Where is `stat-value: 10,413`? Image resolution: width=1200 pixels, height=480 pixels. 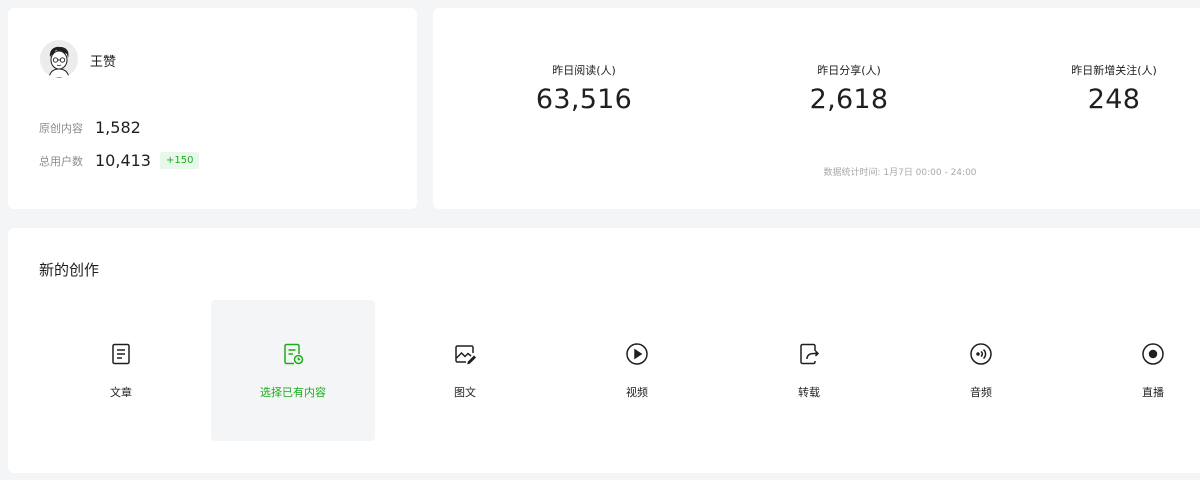 stat-value: 10,413 is located at coordinates (123, 160).